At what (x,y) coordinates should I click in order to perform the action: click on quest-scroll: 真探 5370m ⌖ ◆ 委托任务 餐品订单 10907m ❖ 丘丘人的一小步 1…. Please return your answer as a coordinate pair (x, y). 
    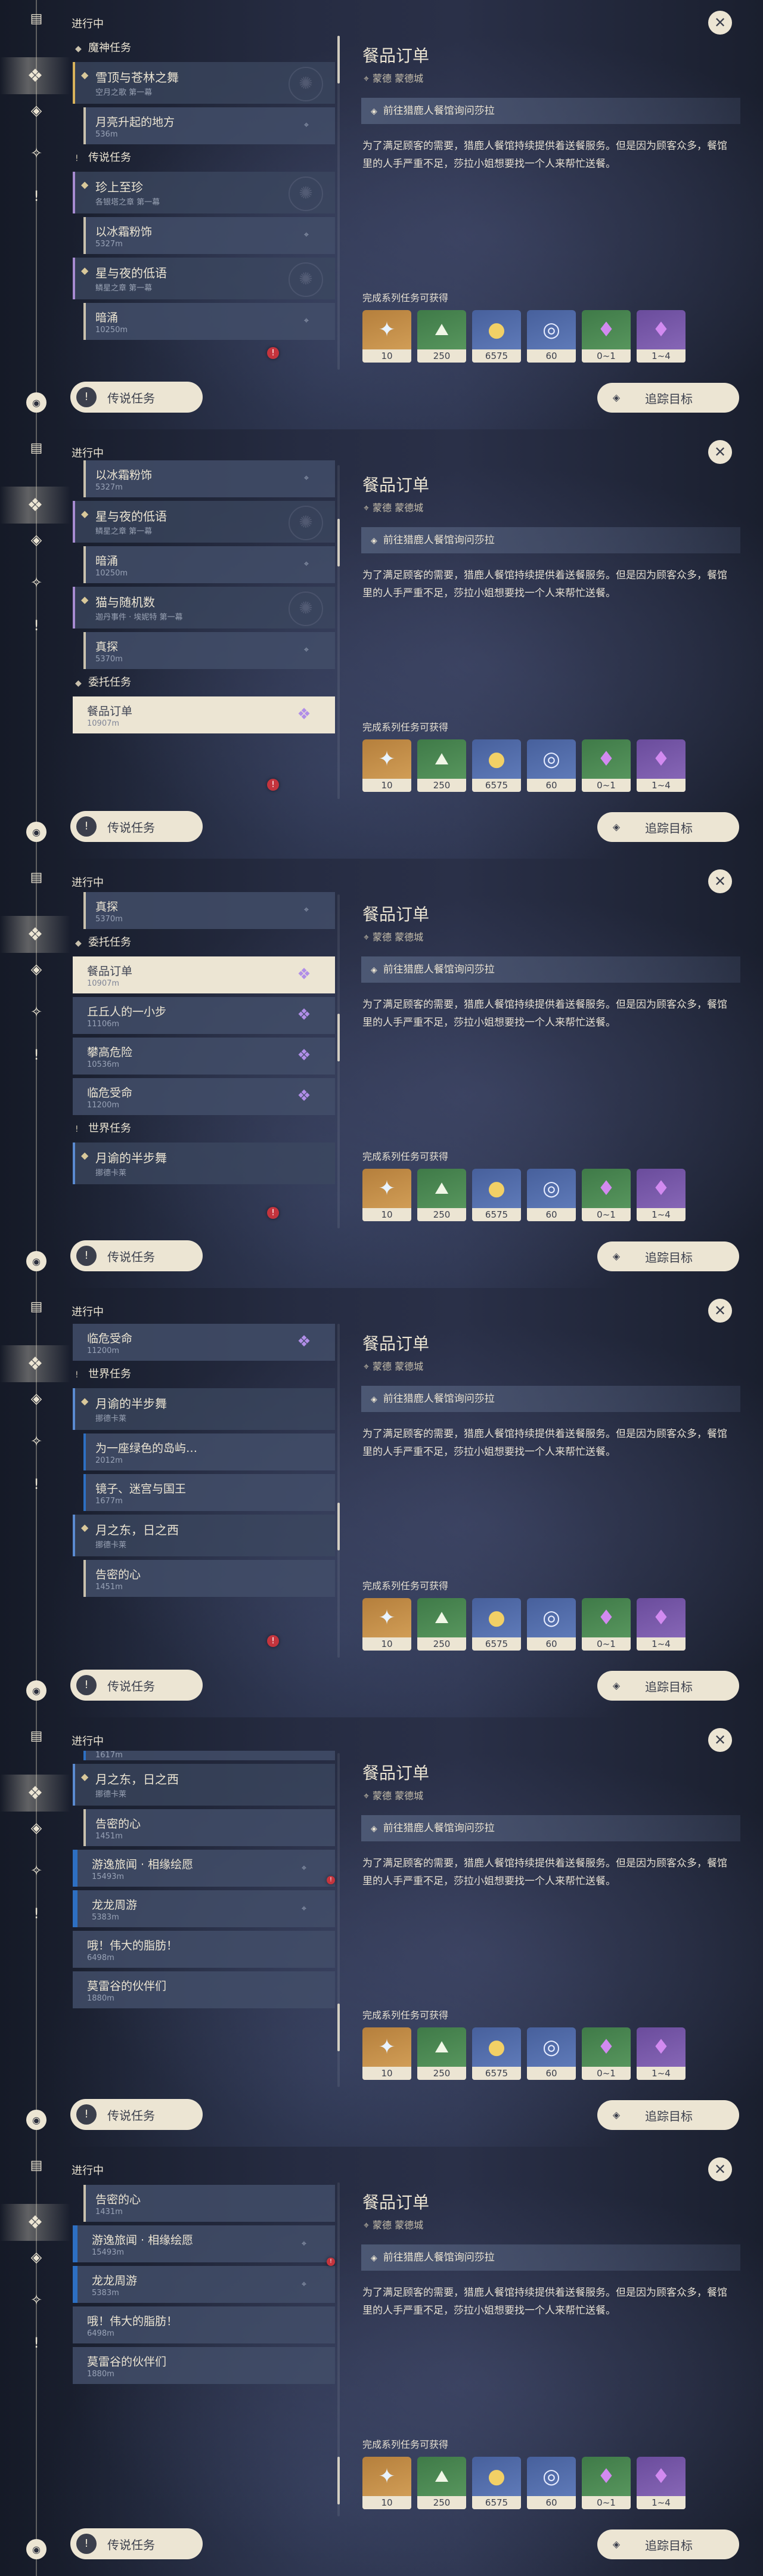
    Looking at the image, I should click on (204, 1059).